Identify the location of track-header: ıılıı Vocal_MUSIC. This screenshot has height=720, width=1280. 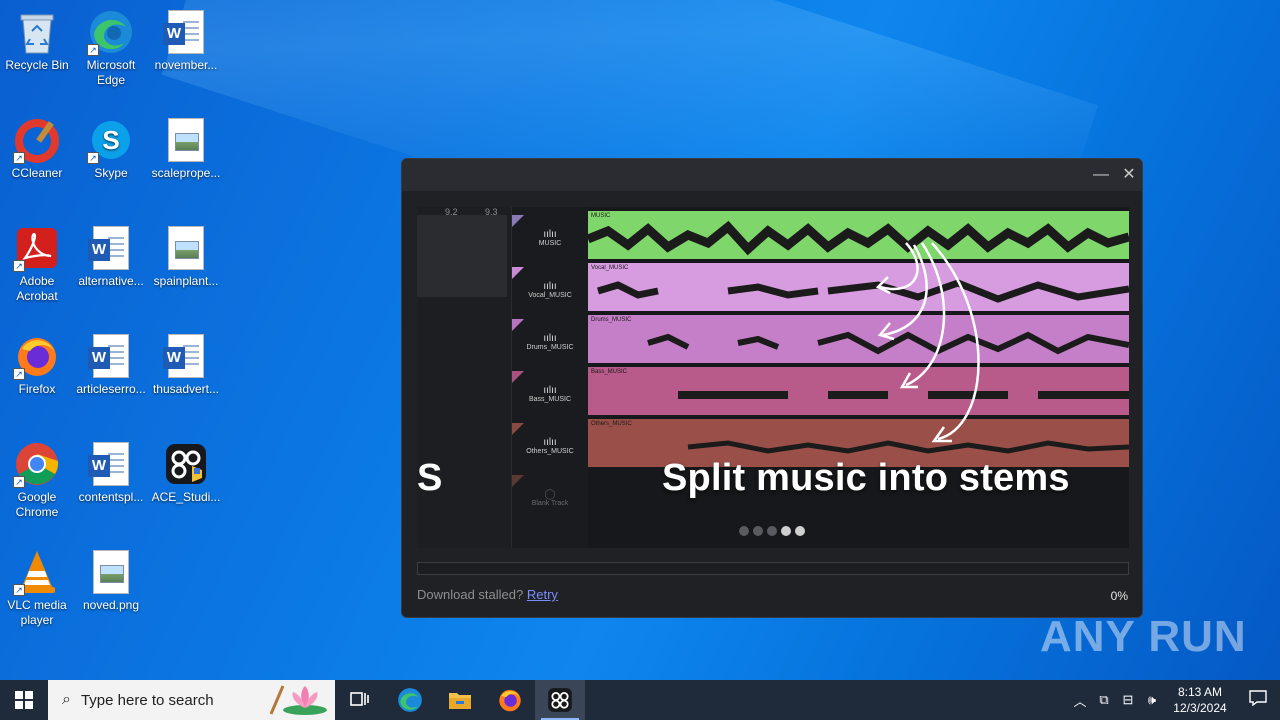
(550, 293).